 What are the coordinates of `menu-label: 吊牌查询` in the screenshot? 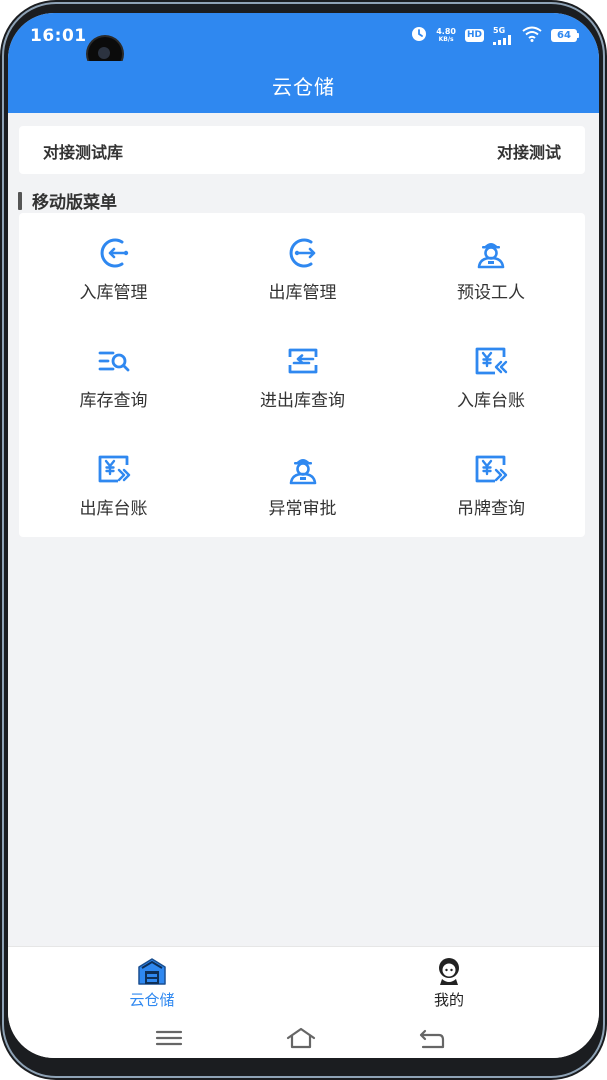 It's located at (491, 509).